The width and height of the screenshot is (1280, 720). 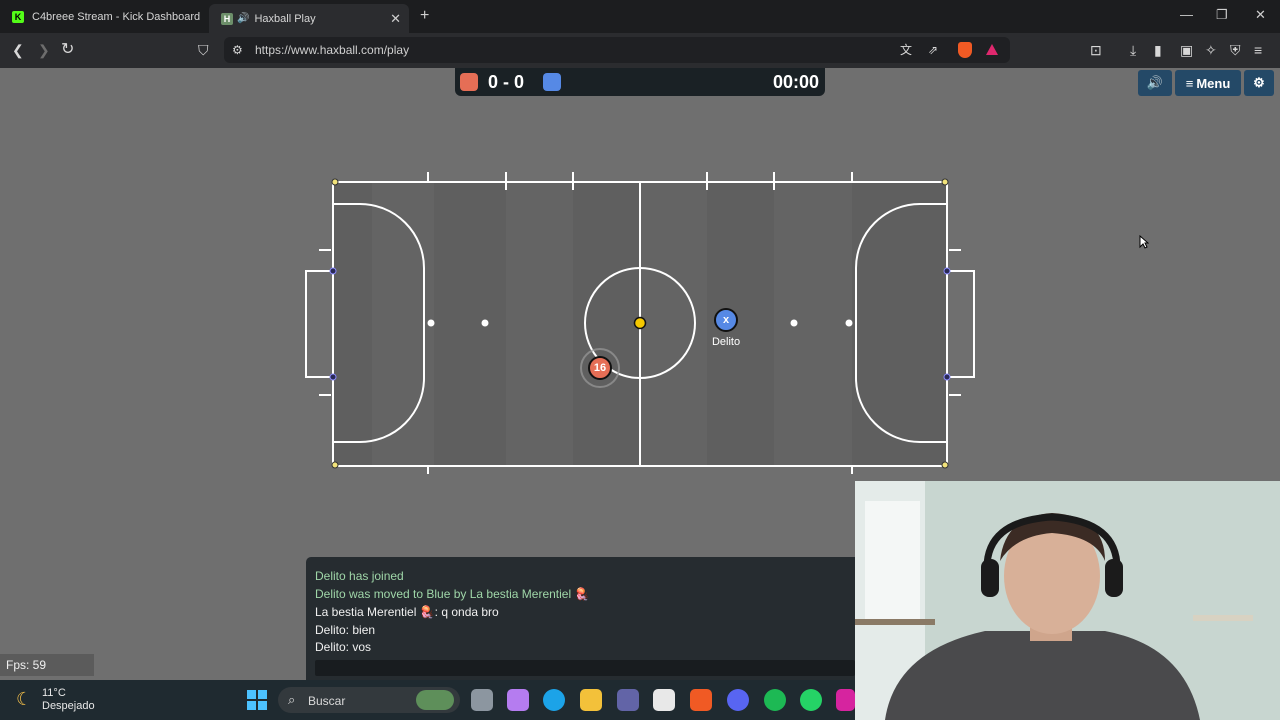 I want to click on weather-condition: Despejado, so click(x=68, y=706).